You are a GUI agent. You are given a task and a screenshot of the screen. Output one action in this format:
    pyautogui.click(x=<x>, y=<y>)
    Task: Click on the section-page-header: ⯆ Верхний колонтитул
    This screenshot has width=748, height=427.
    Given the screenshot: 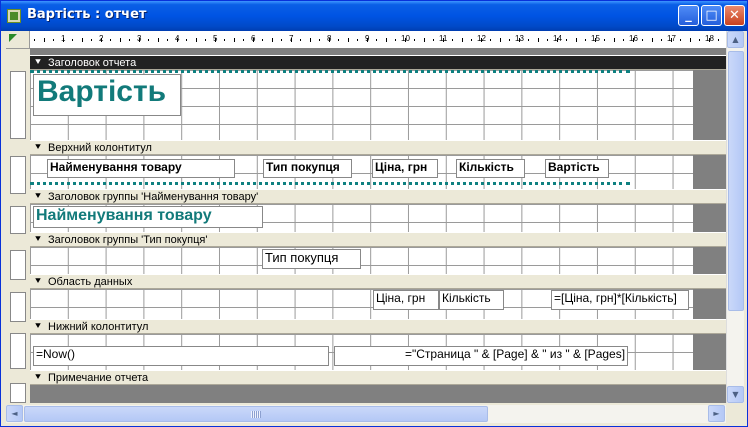 What is the action you would take?
    pyautogui.click(x=378, y=147)
    